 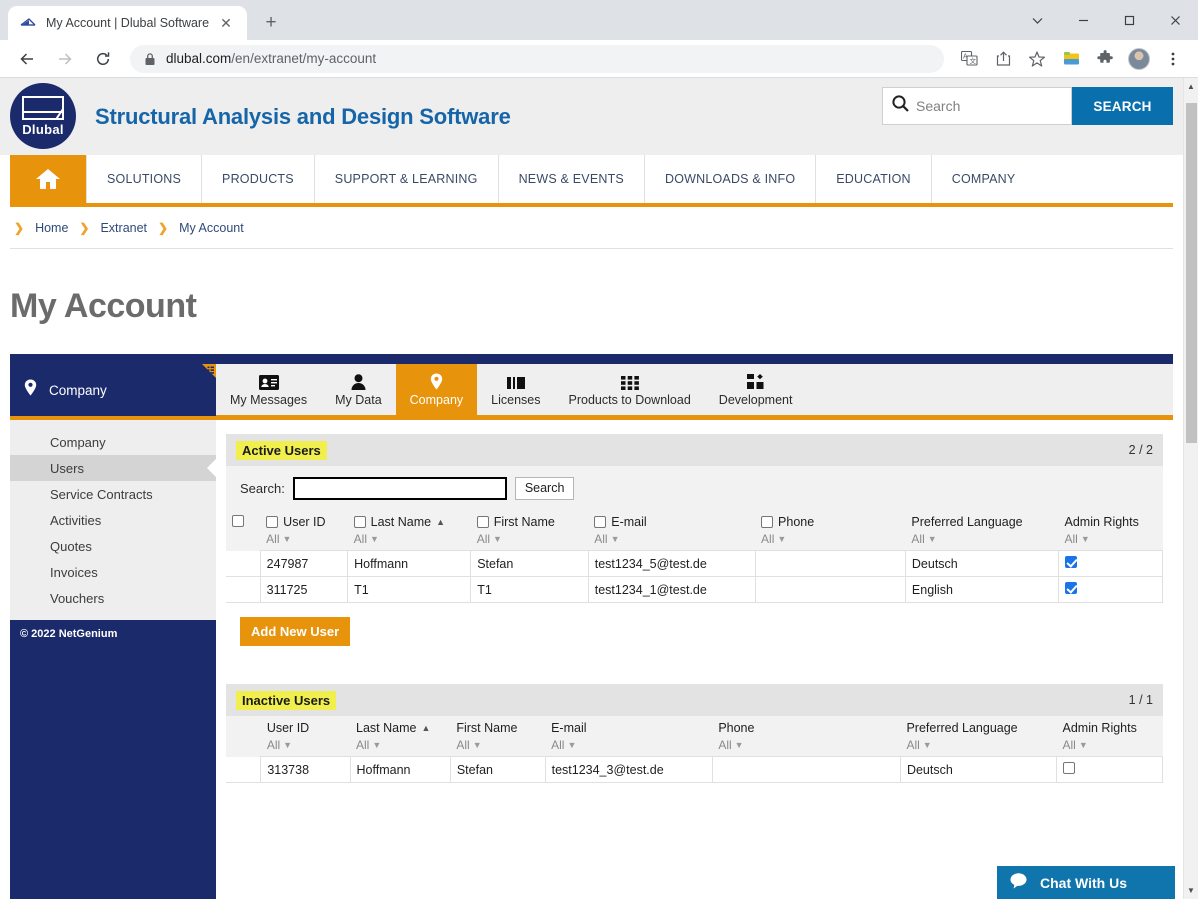 I want to click on browser-tab: My Account | Dlubal Software ✕, so click(x=128, y=23).